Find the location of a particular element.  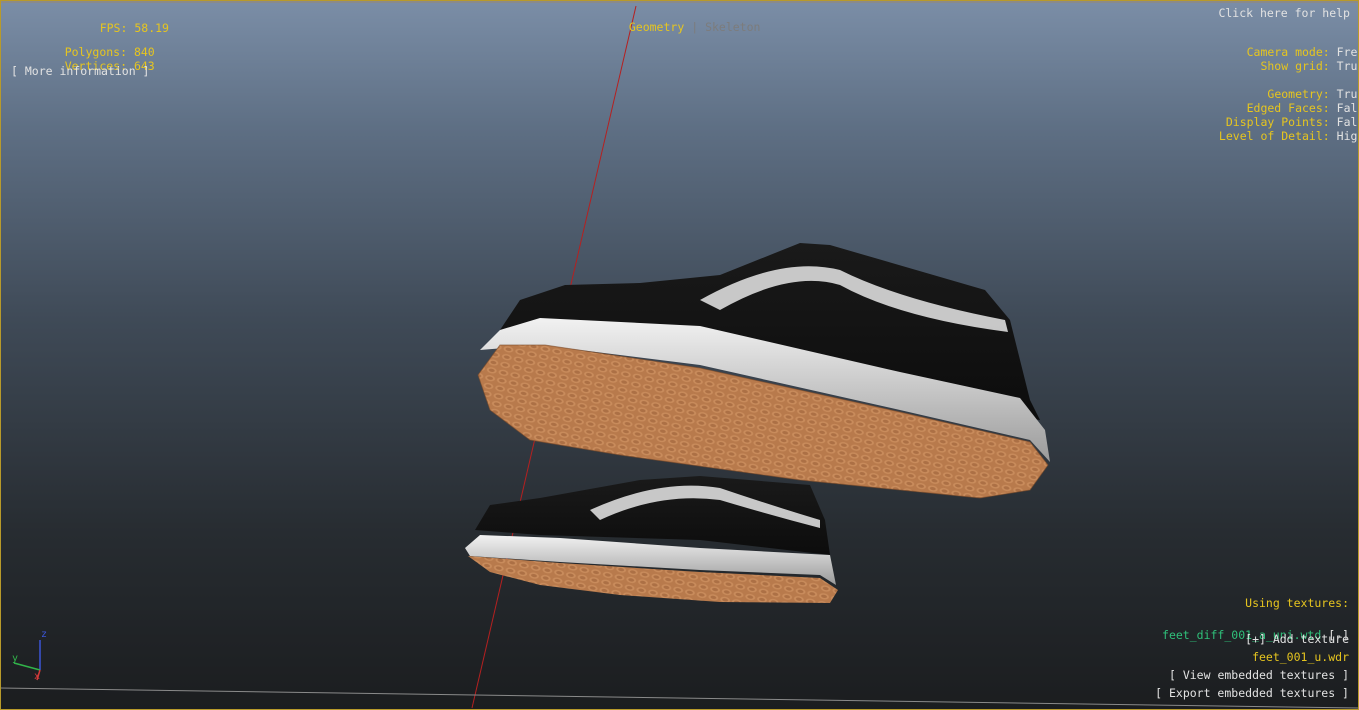

view-embedded-textures-button: [ View embedded textures ] is located at coordinates (1259, 675).